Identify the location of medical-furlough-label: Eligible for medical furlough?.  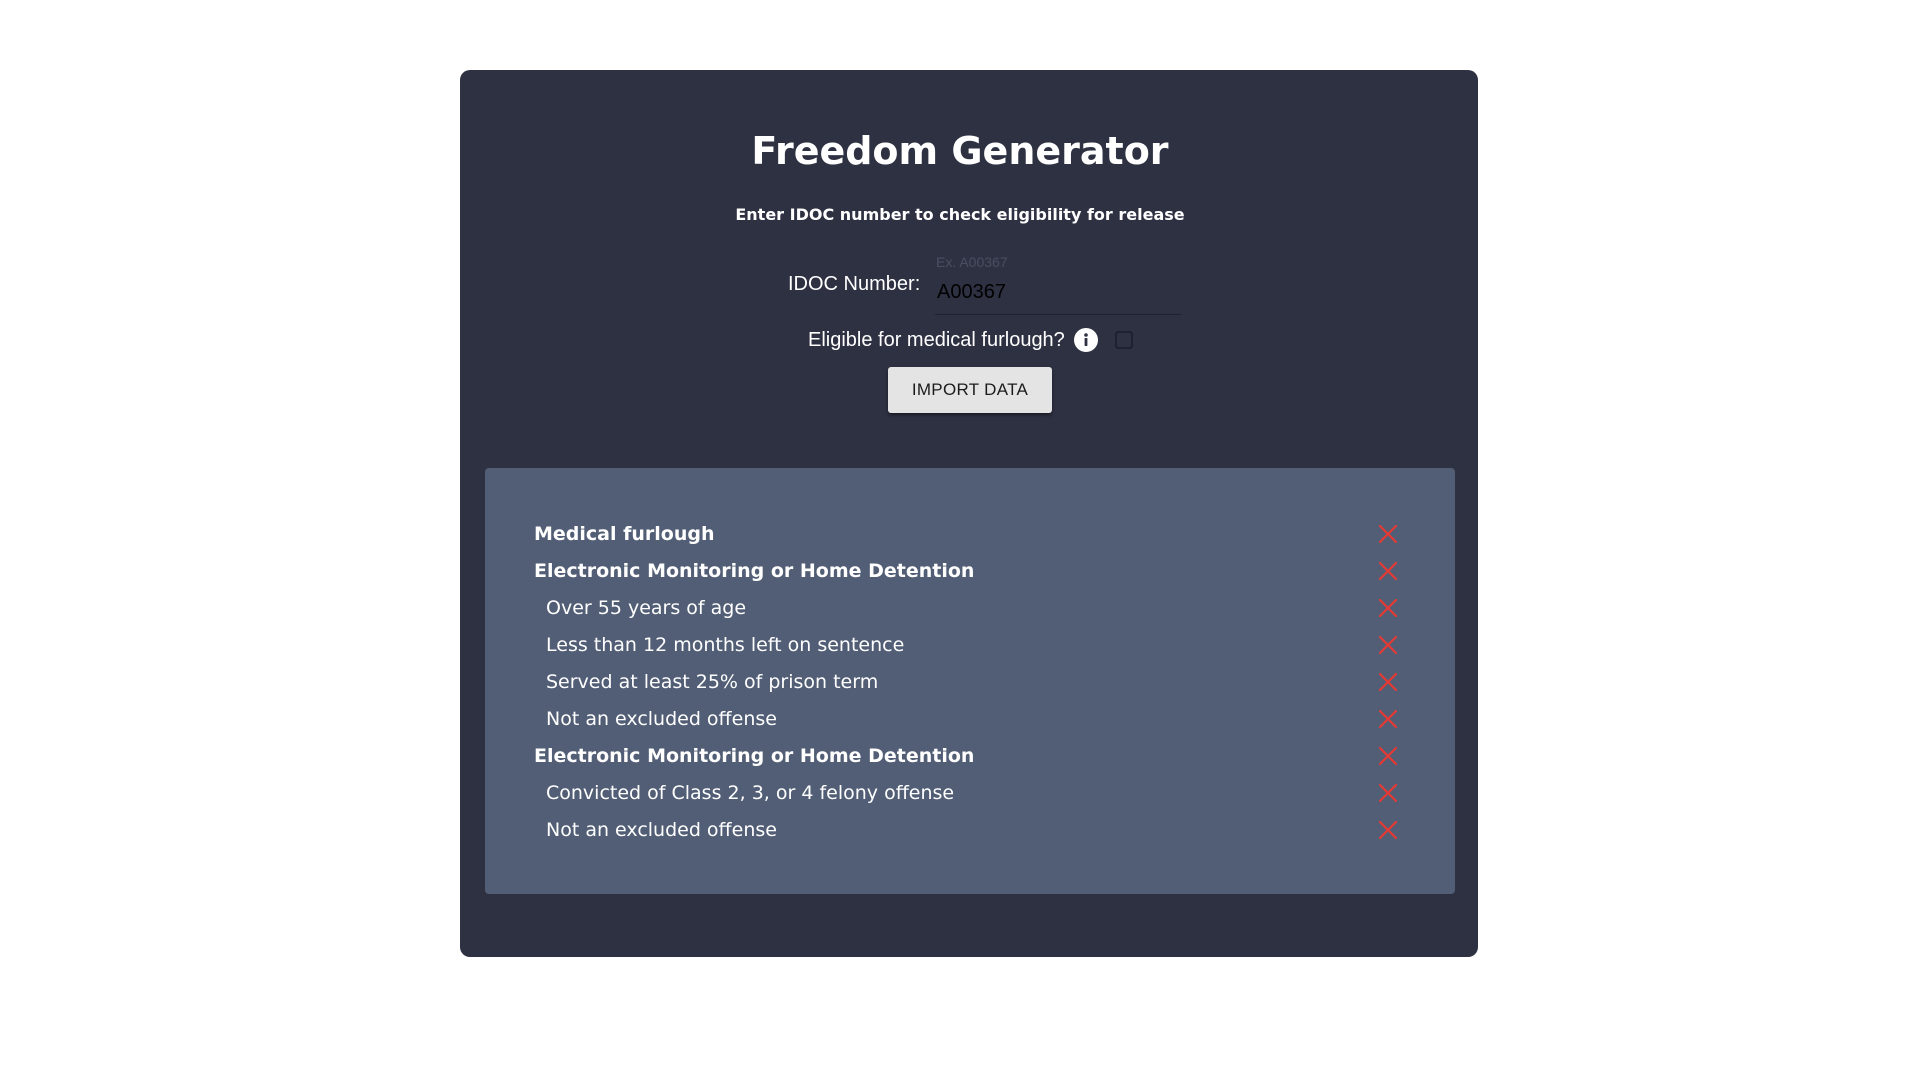
(936, 340).